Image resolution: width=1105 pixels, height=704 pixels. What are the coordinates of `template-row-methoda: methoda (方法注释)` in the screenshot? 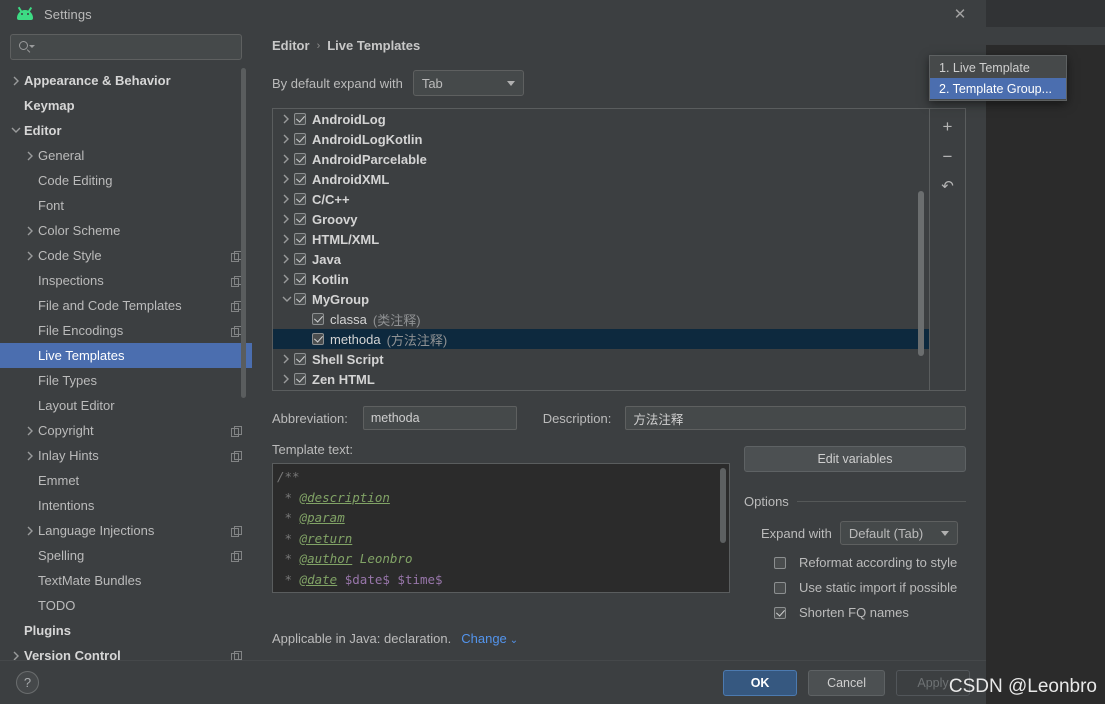 It's located at (601, 339).